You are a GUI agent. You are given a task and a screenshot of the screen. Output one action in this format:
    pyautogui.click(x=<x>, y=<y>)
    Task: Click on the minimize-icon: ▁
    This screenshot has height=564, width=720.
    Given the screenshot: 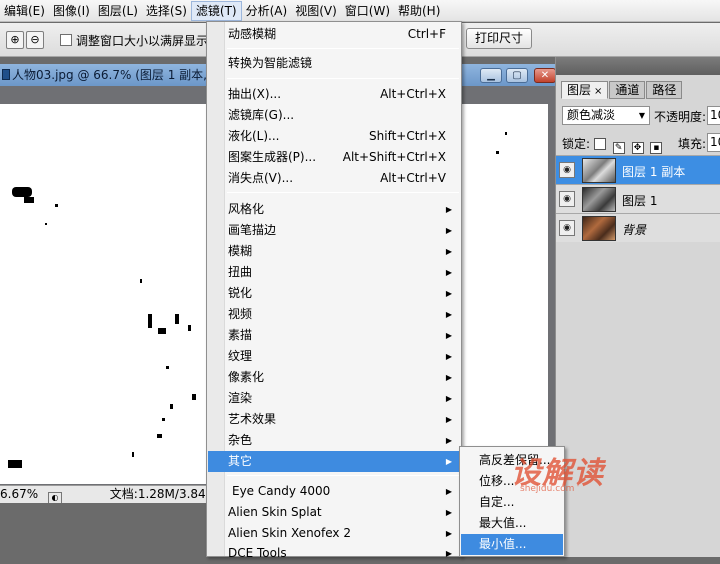 What is the action you would take?
    pyautogui.click(x=491, y=75)
    